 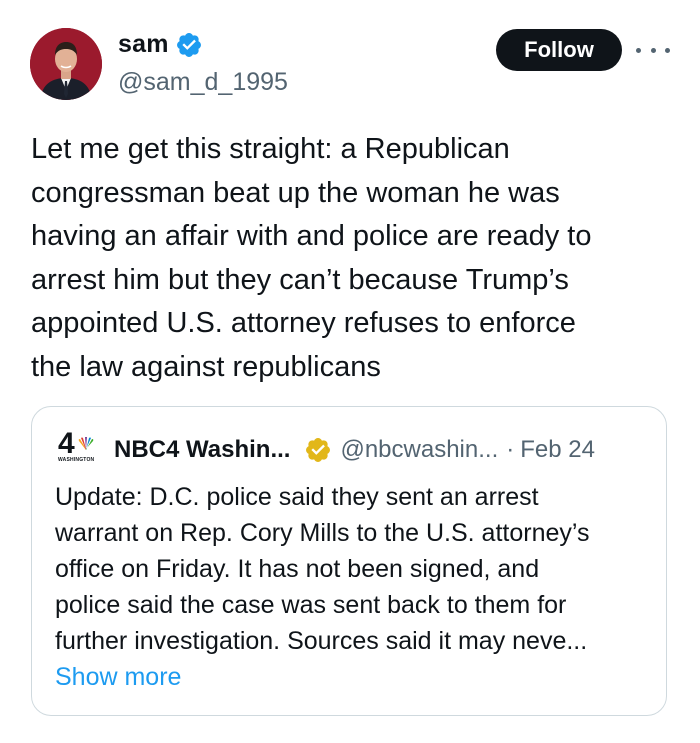 I want to click on follow-button: Follow, so click(x=559, y=50).